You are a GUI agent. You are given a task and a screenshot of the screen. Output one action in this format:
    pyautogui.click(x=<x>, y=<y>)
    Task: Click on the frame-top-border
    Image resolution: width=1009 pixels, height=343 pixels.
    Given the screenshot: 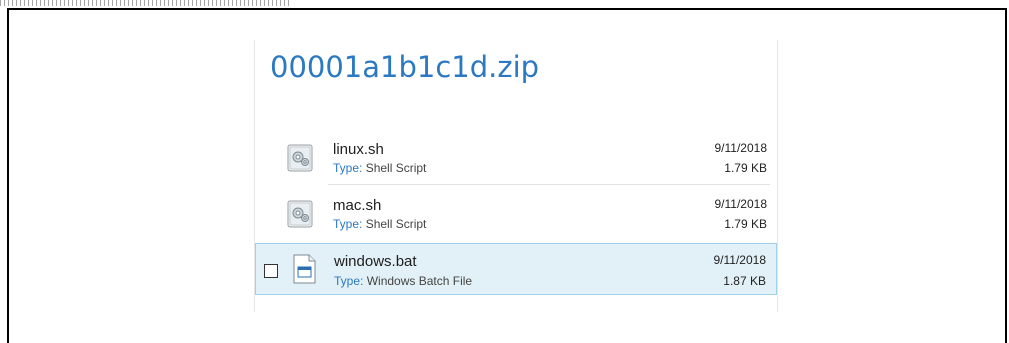 What is the action you would take?
    pyautogui.click(x=507, y=9)
    